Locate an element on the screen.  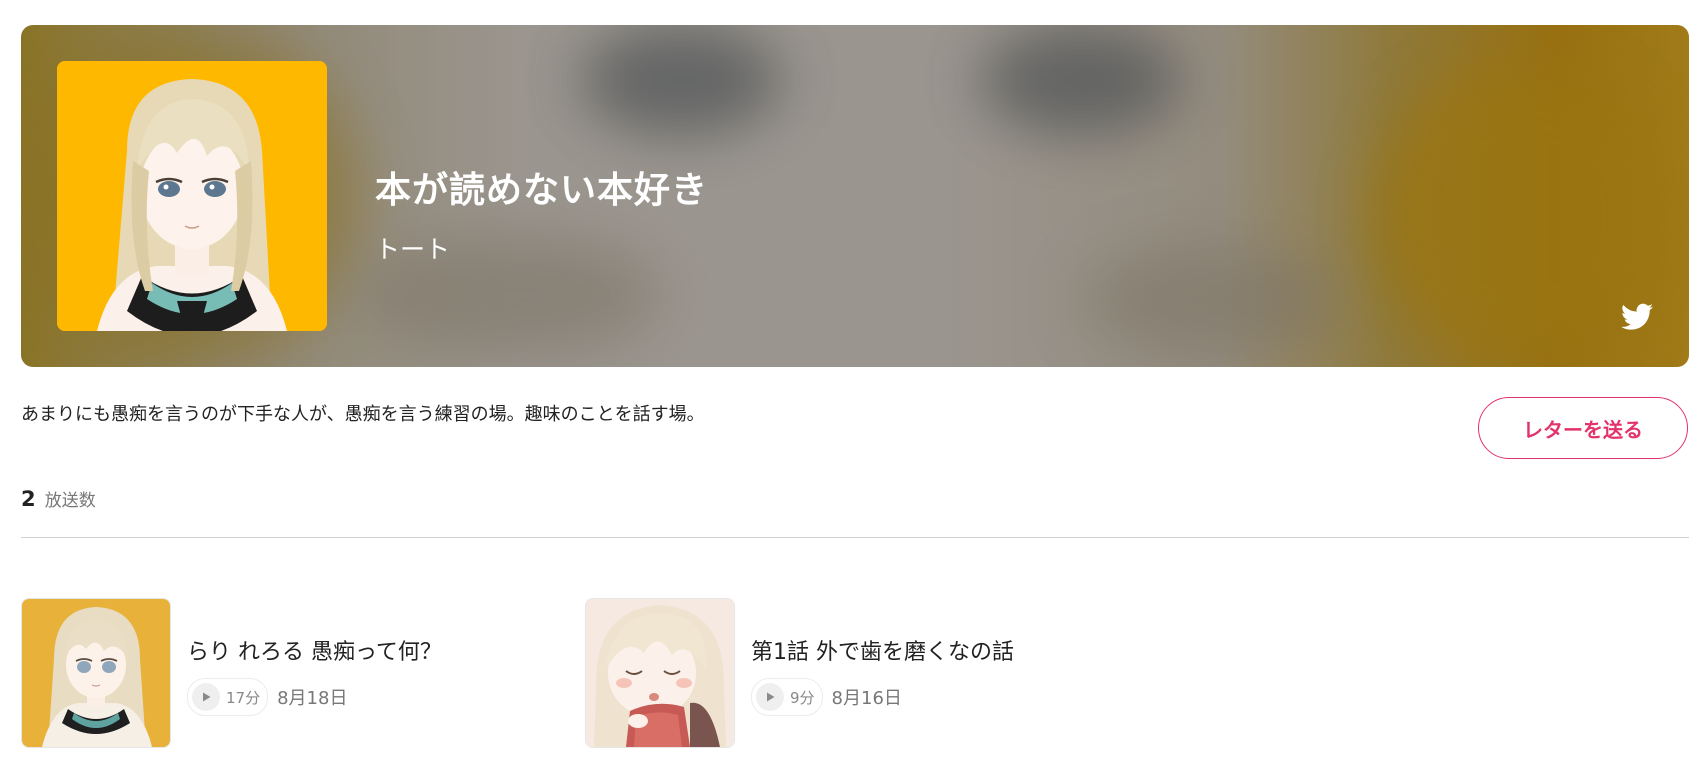
episode-date: 8月16日 is located at coordinates (866, 698).